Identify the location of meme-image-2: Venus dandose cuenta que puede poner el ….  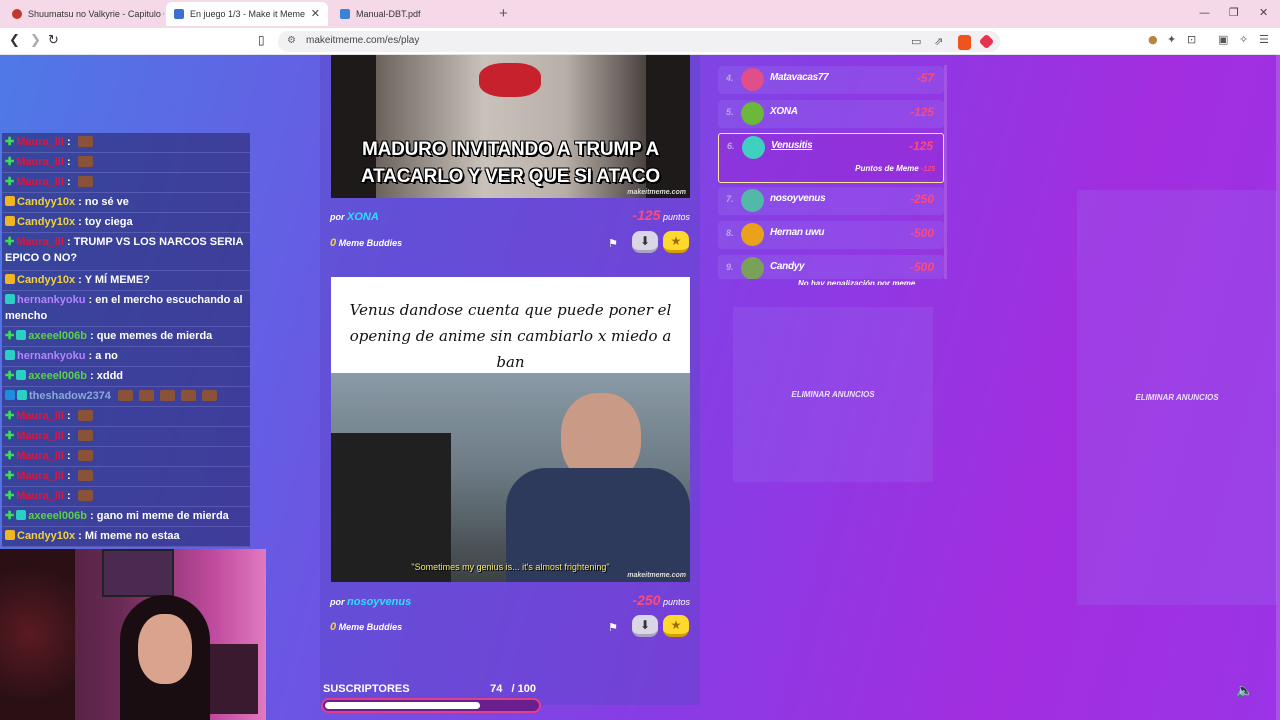
(510, 429).